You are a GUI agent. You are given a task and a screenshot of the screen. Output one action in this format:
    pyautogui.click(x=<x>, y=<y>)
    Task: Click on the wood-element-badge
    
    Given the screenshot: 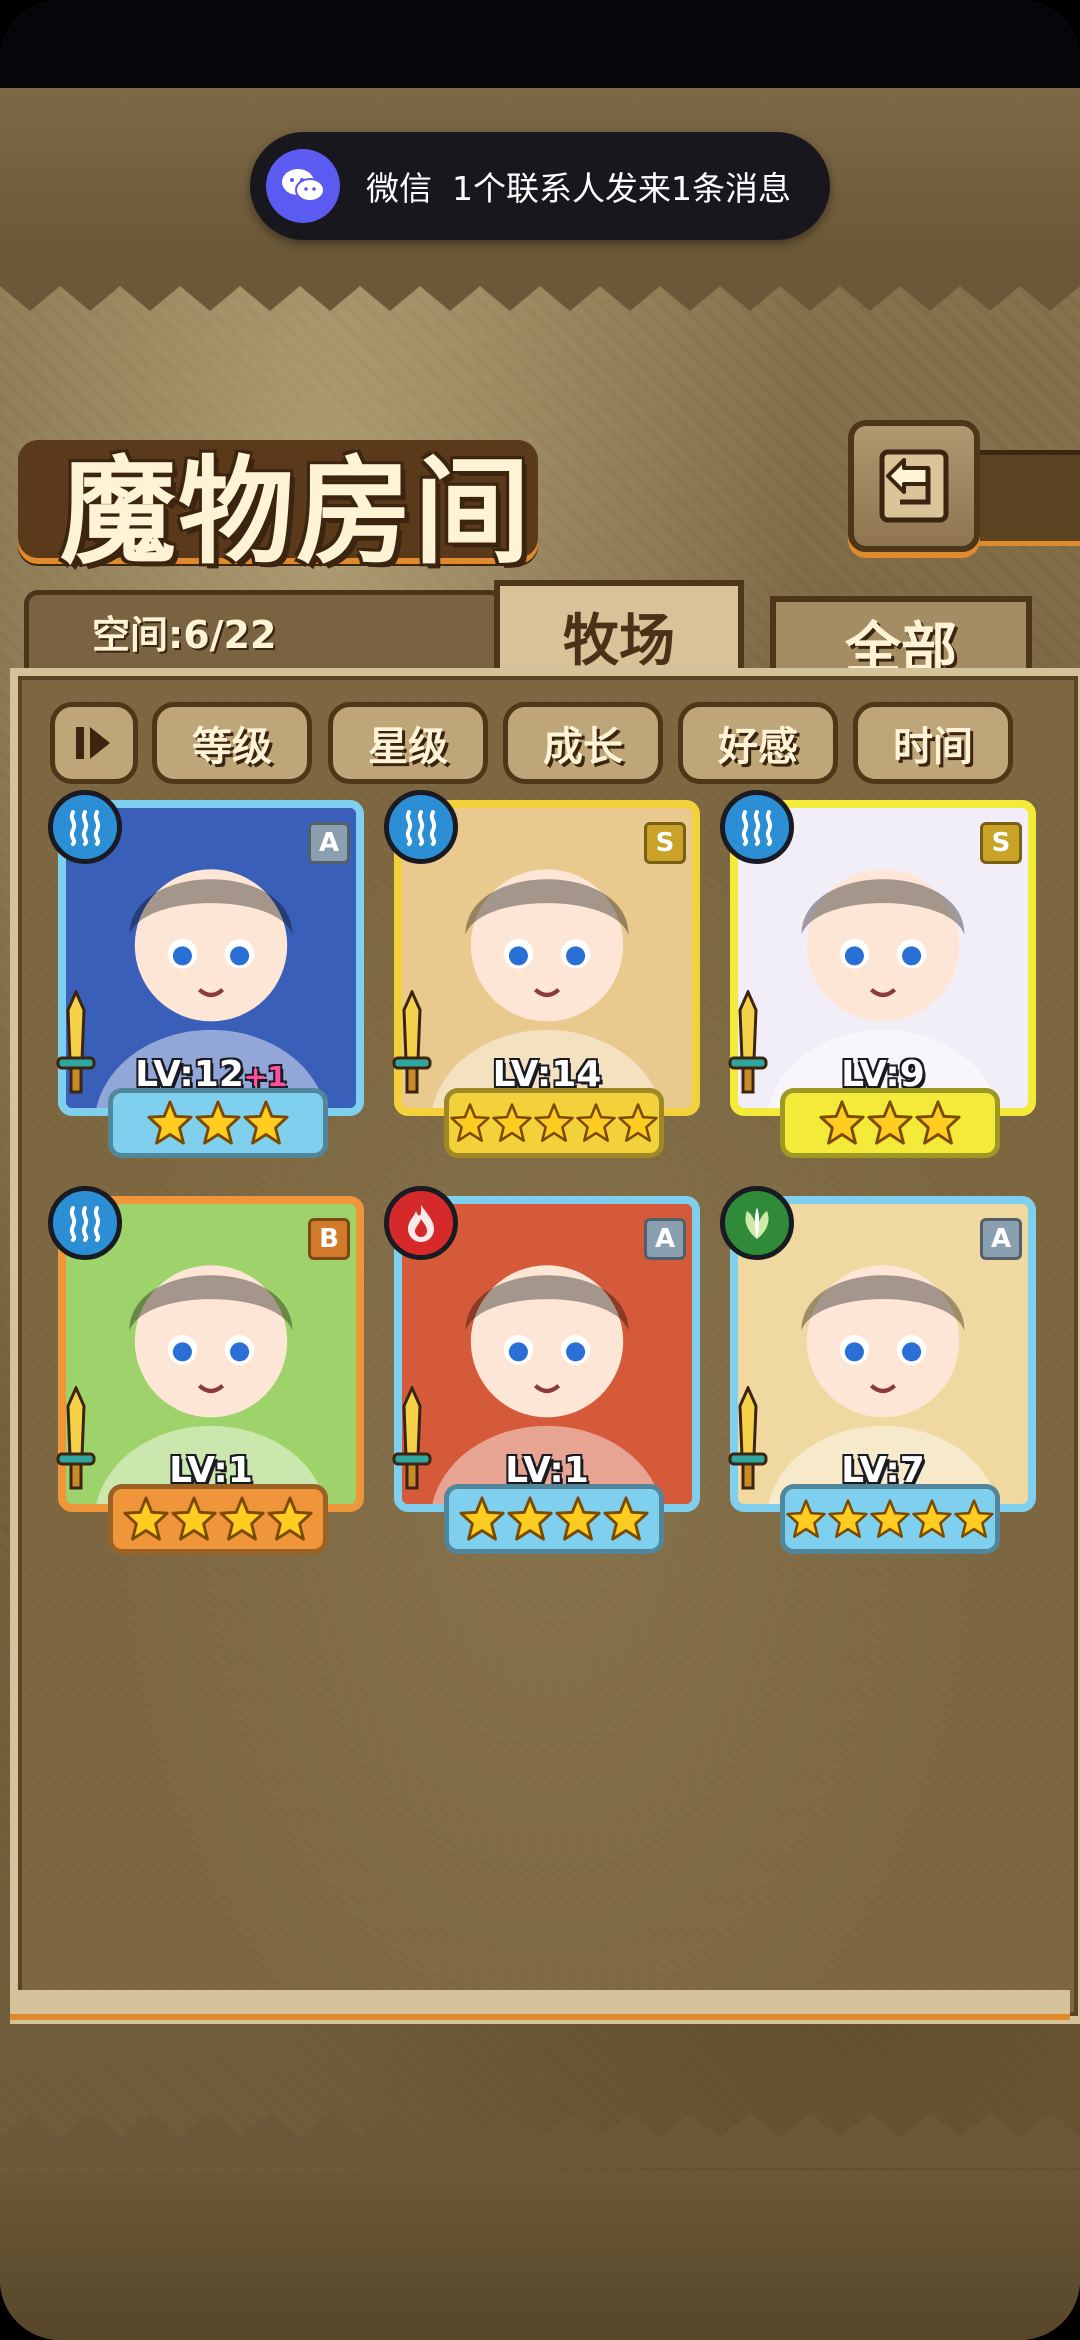 What is the action you would take?
    pyautogui.click(x=757, y=1223)
    